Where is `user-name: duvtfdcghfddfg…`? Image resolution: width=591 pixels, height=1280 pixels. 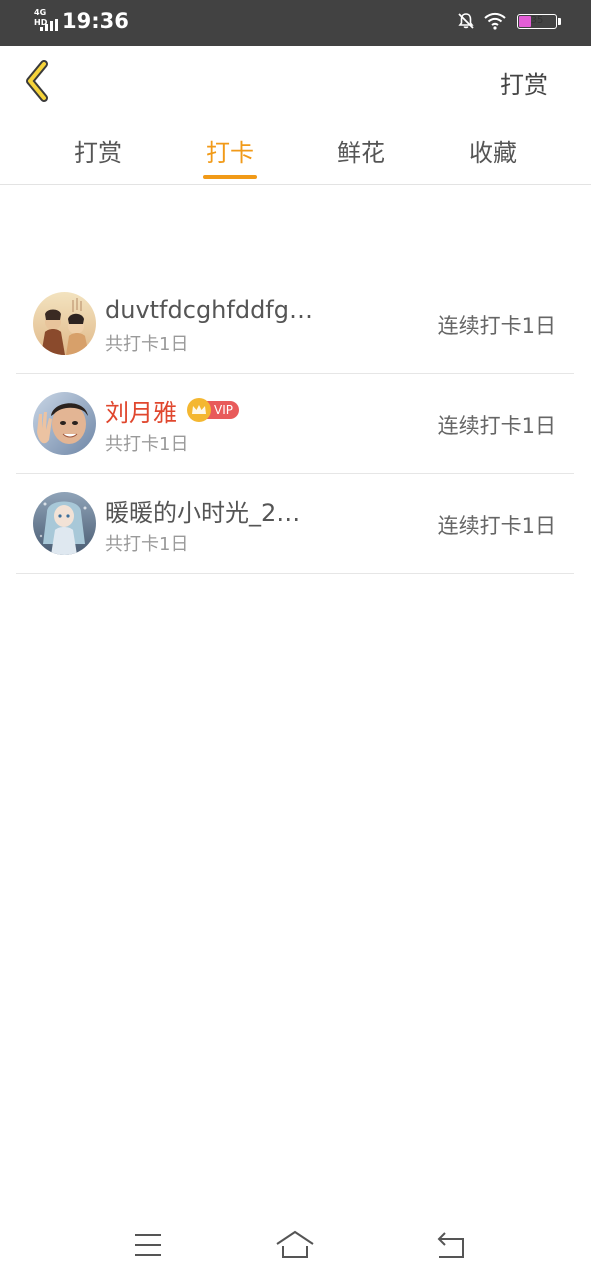 user-name: duvtfdcghfddfg… is located at coordinates (209, 310).